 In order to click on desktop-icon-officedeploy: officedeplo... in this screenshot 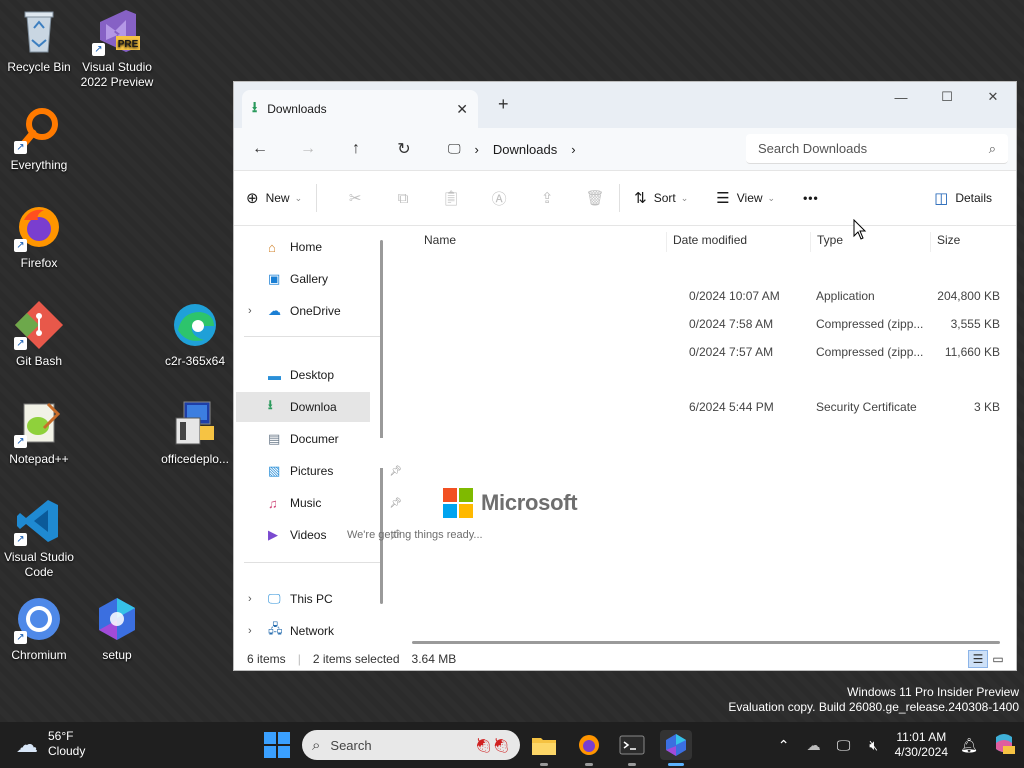, I will do `click(195, 432)`.